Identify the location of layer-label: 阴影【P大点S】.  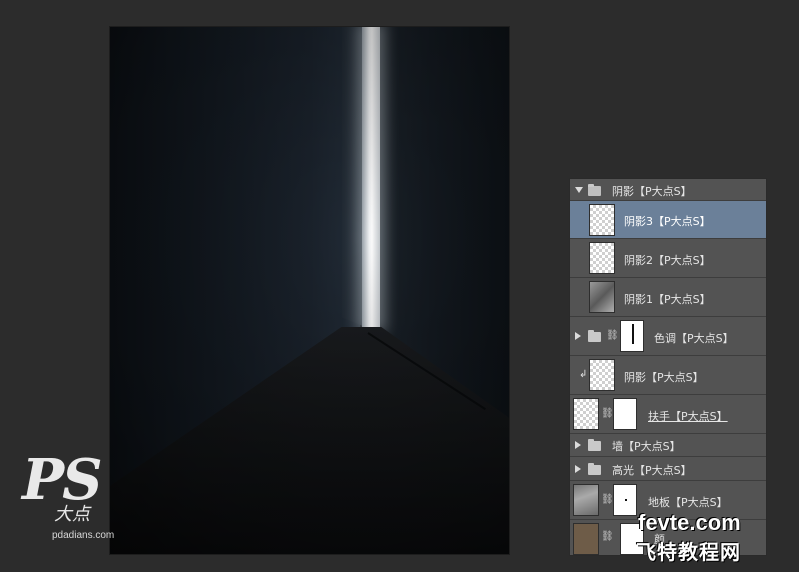
(664, 377).